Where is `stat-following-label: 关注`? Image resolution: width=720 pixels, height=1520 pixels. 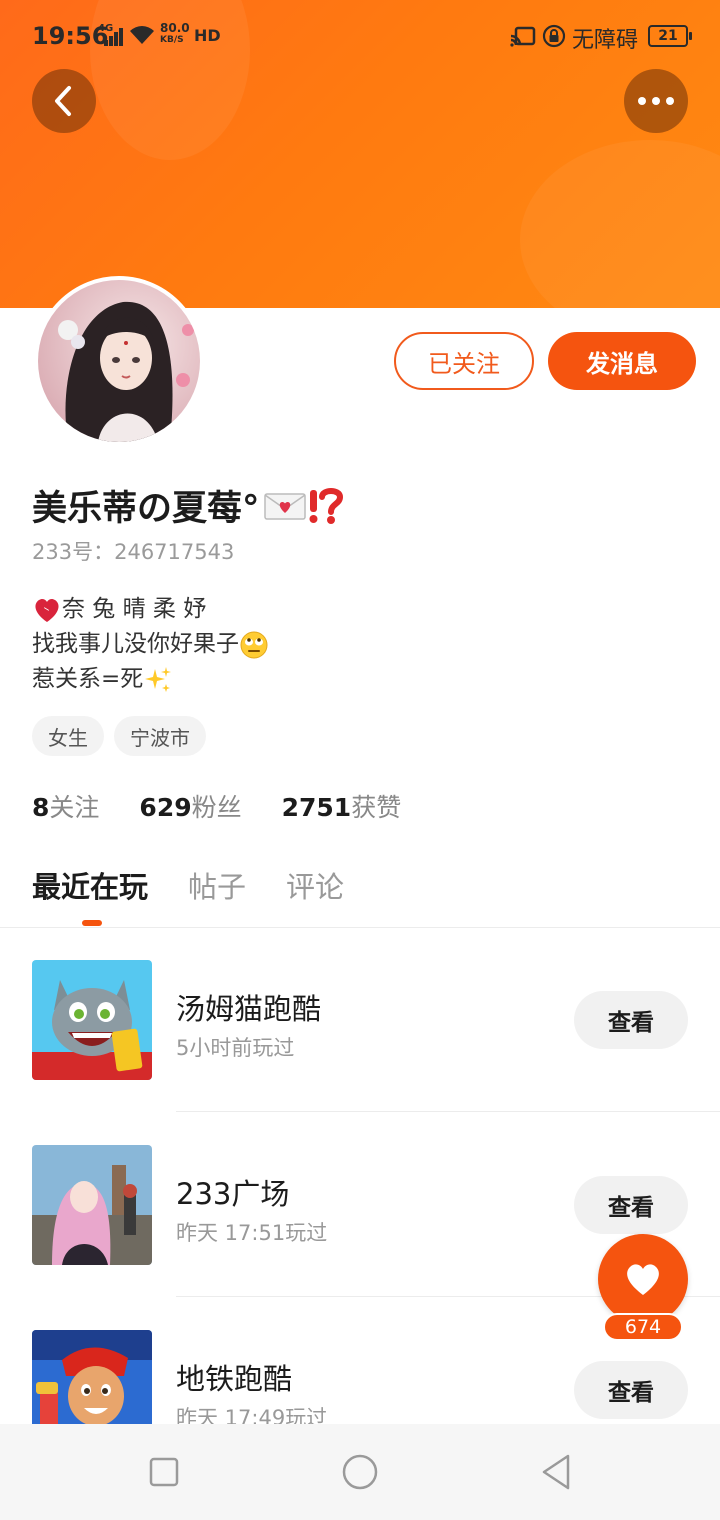
stat-following-label: 关注 is located at coordinates (74, 807).